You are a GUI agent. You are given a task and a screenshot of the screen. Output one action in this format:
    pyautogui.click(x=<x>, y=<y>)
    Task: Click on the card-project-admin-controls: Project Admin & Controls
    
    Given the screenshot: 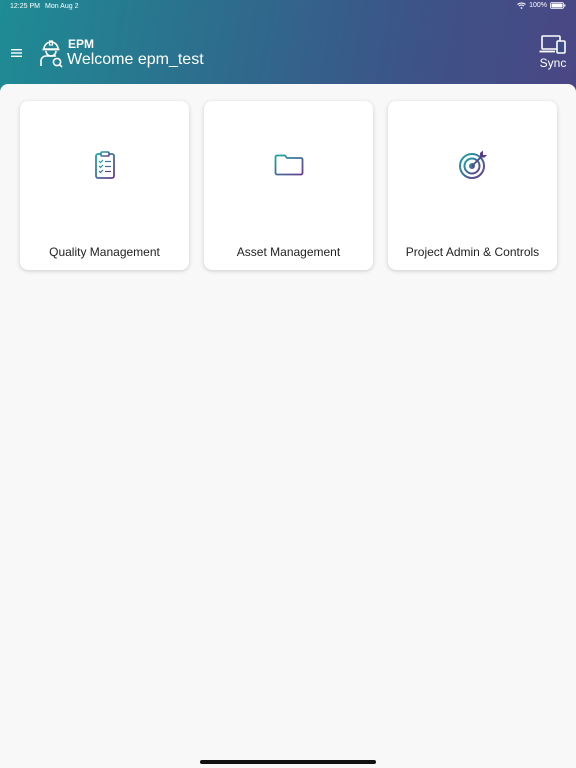 What is the action you would take?
    pyautogui.click(x=472, y=185)
    